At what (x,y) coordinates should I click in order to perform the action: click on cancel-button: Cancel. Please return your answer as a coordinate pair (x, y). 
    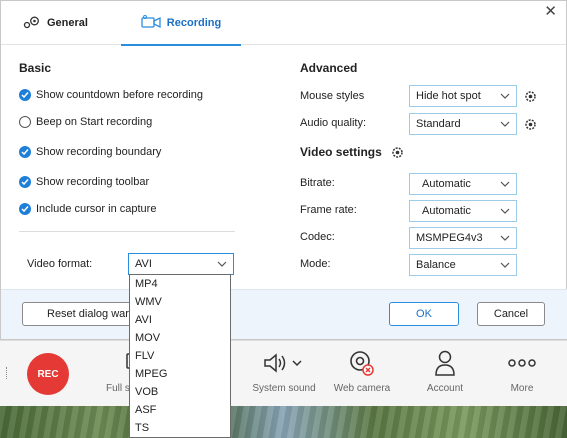
    Looking at the image, I should click on (511, 314).